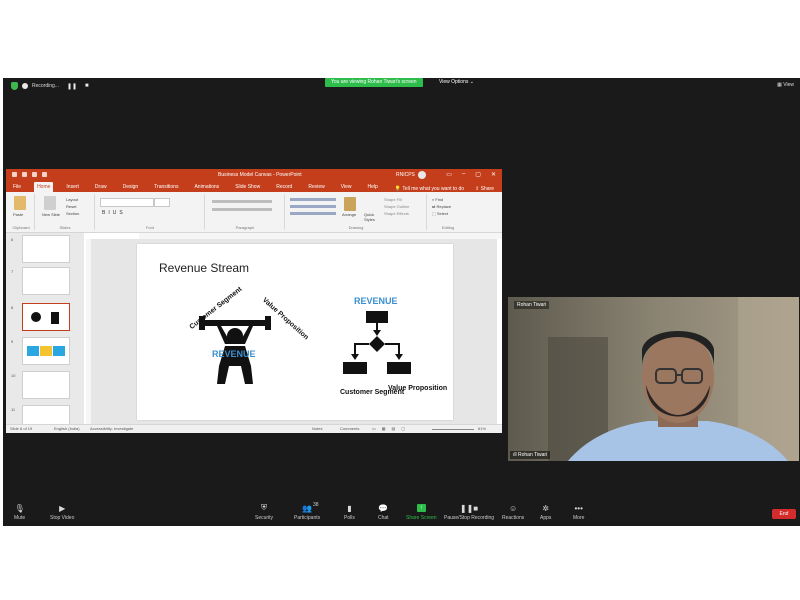  Describe the element at coordinates (391, 428) in the screenshot. I see `view-buttons: ▭▦▤▢` at that location.